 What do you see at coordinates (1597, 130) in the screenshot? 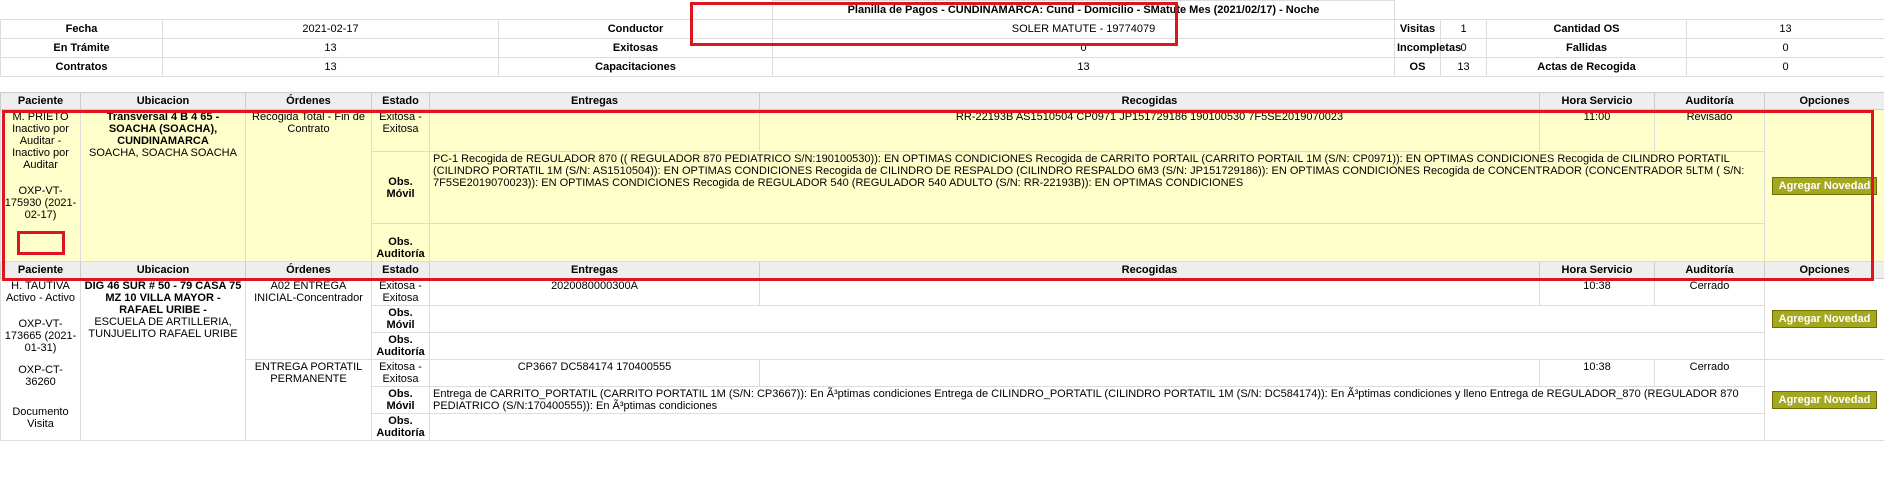
I see `hora-cell: 11:00` at bounding box center [1597, 130].